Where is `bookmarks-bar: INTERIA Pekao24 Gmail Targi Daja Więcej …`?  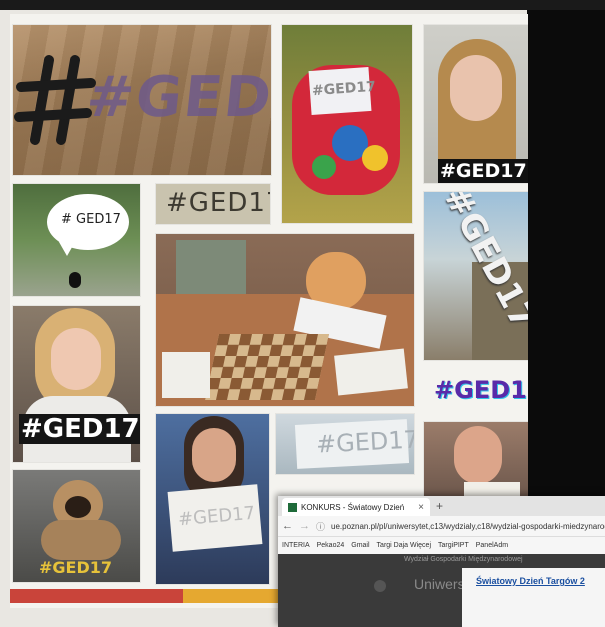
bookmarks-bar: INTERIA Pekao24 Gmail Targi Daja Więcej … is located at coordinates (441, 546).